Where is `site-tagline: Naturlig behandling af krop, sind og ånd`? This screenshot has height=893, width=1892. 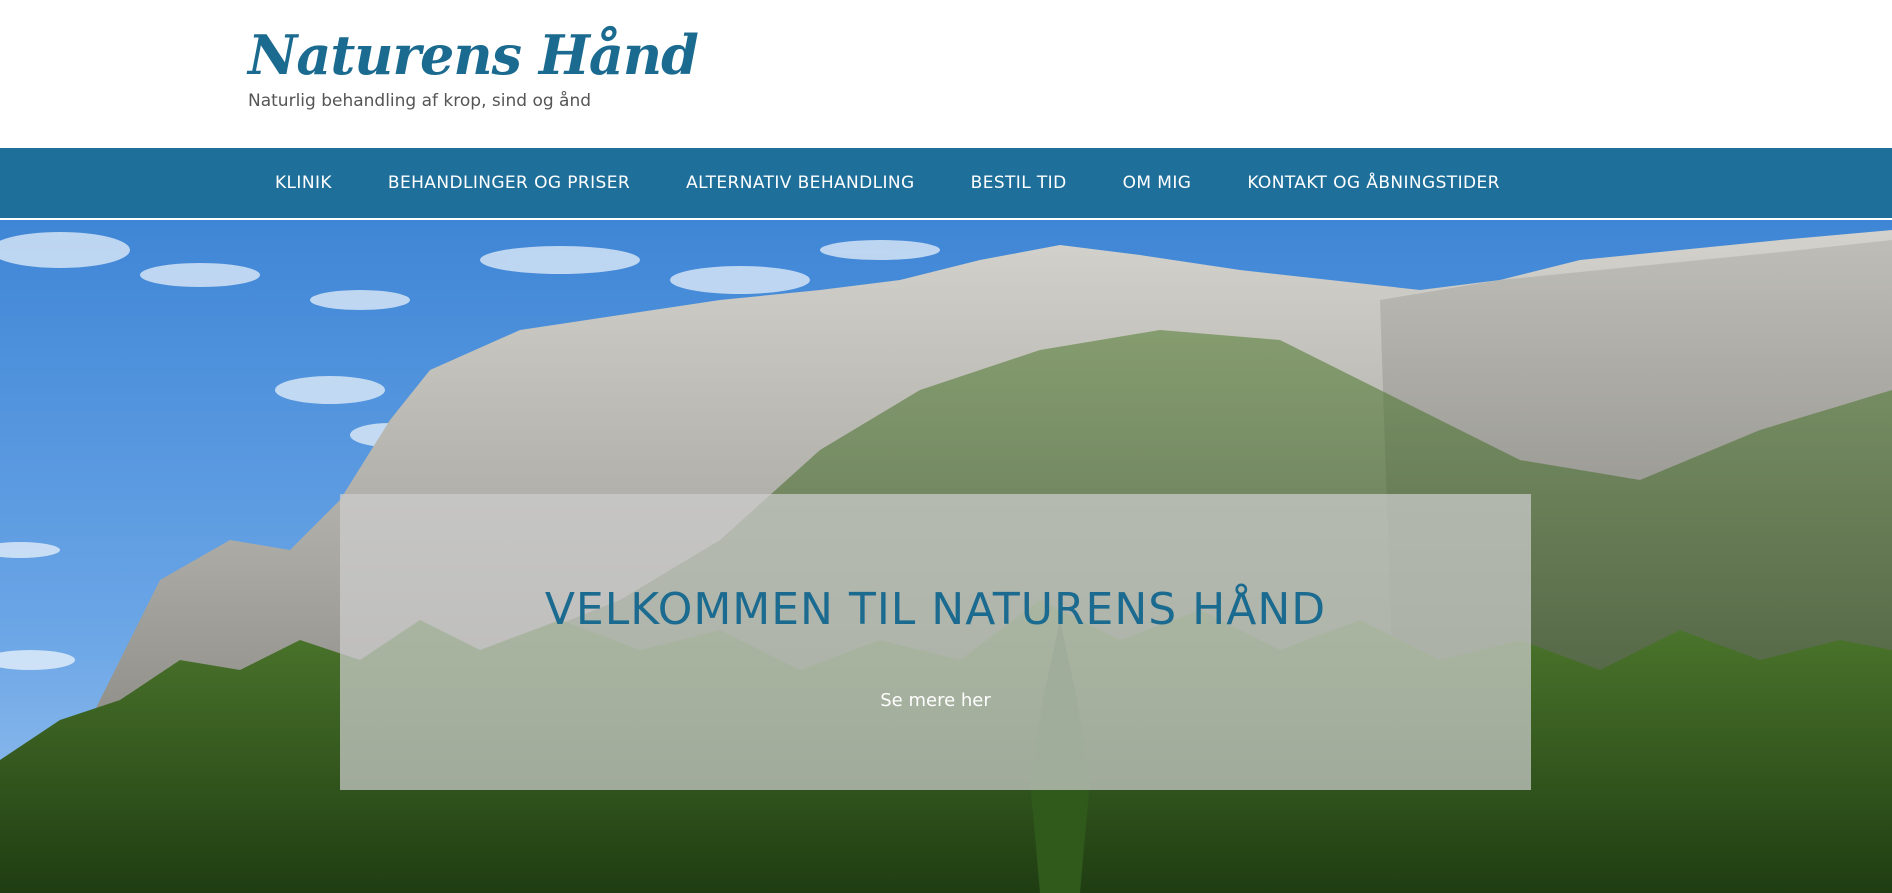
site-tagline: Naturlig behandling af krop, sind og ånd is located at coordinates (420, 101).